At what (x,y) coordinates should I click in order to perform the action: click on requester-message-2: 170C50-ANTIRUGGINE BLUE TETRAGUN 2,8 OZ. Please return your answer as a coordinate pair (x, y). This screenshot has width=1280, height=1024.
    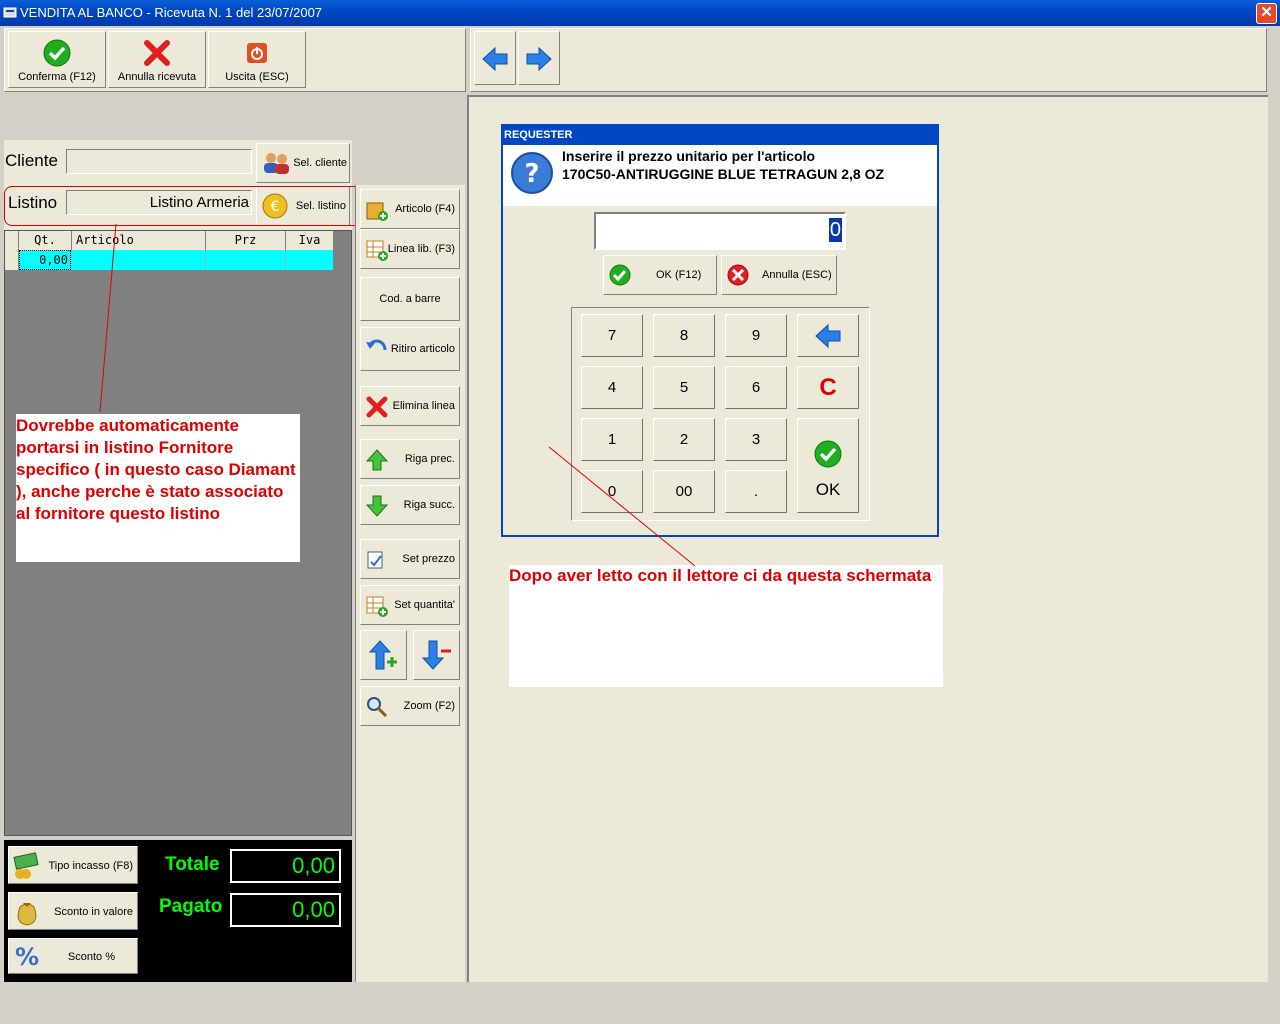
    Looking at the image, I should click on (723, 174).